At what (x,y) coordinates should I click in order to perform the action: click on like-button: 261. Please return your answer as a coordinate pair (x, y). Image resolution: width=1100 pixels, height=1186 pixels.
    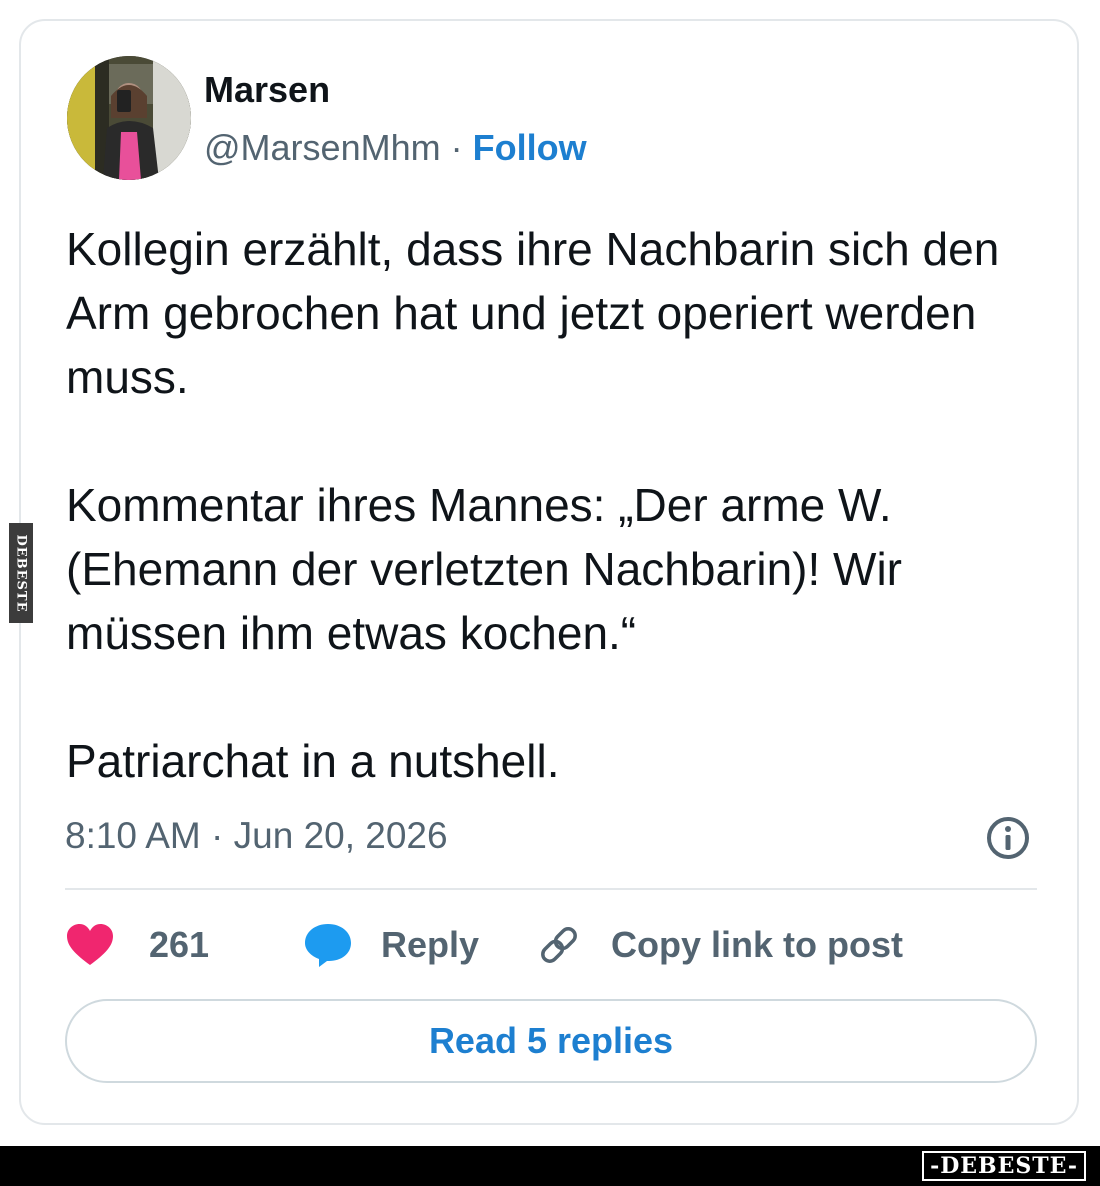
    Looking at the image, I should click on (150, 945).